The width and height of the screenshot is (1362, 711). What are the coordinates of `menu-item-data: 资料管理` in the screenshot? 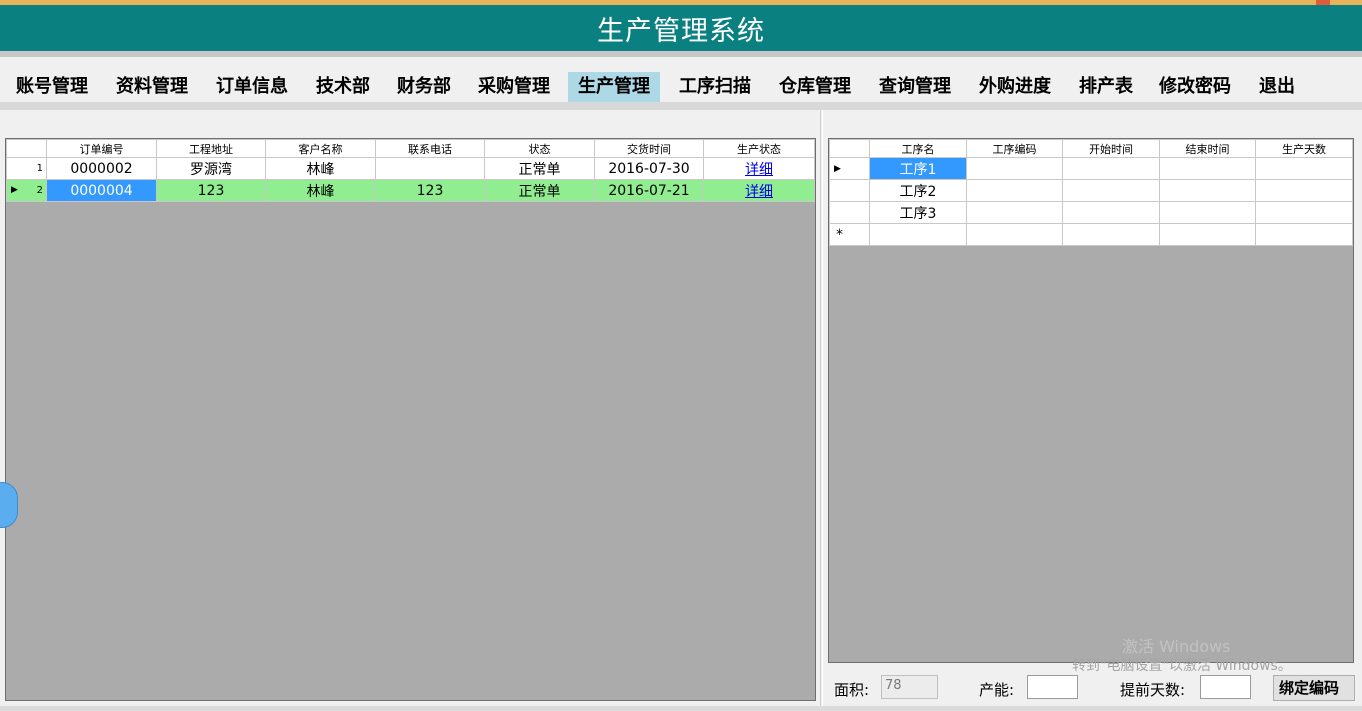 It's located at (152, 87).